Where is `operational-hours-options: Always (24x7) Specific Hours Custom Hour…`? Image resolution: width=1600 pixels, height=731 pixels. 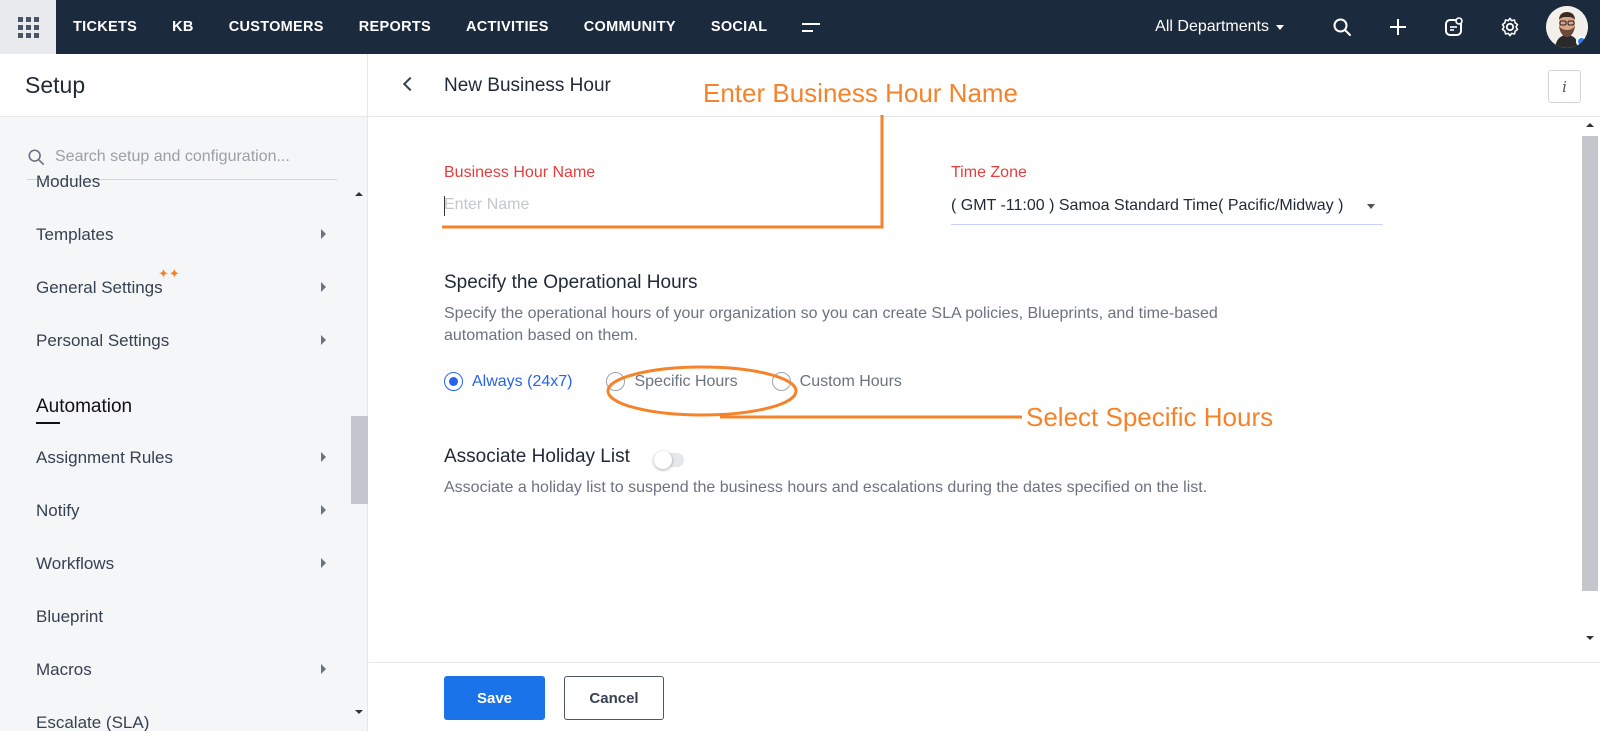 operational-hours-options: Always (24x7) Specific Hours Custom Hour… is located at coordinates (690, 381).